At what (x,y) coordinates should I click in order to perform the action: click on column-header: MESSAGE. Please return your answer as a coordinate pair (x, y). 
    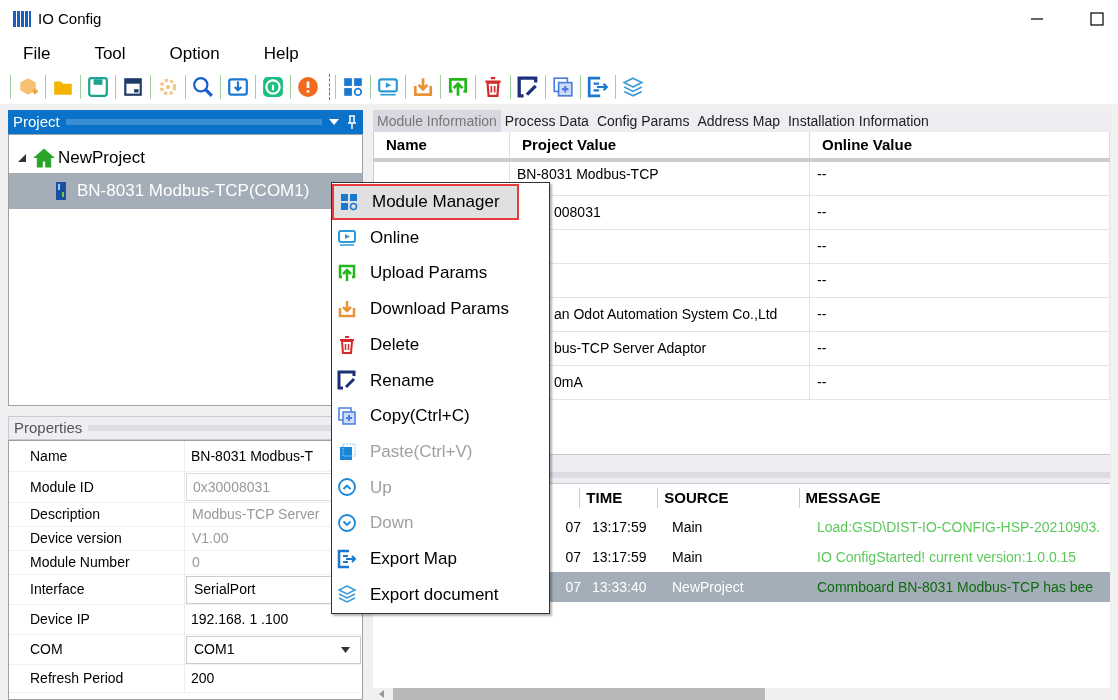
    Looking at the image, I should click on (843, 497).